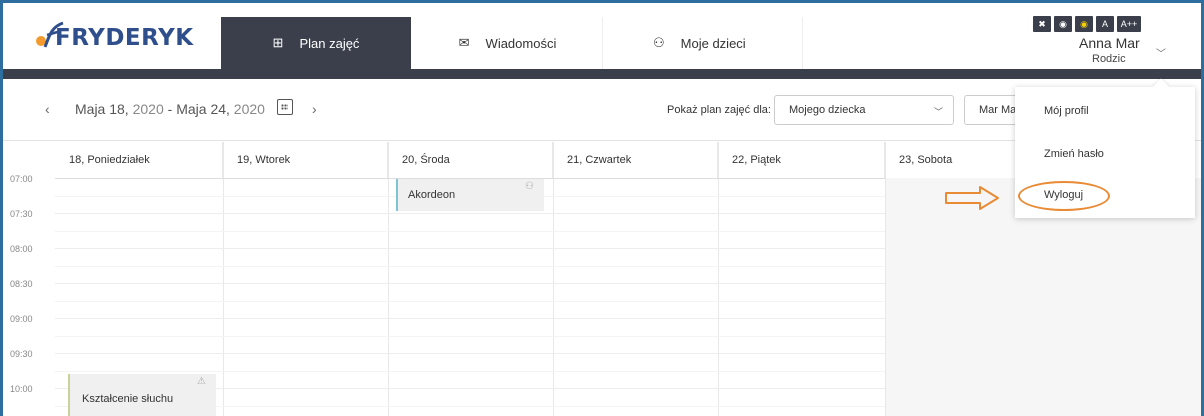 Image resolution: width=1204 pixels, height=416 pixels. I want to click on group-icon: ⚇, so click(529, 186).